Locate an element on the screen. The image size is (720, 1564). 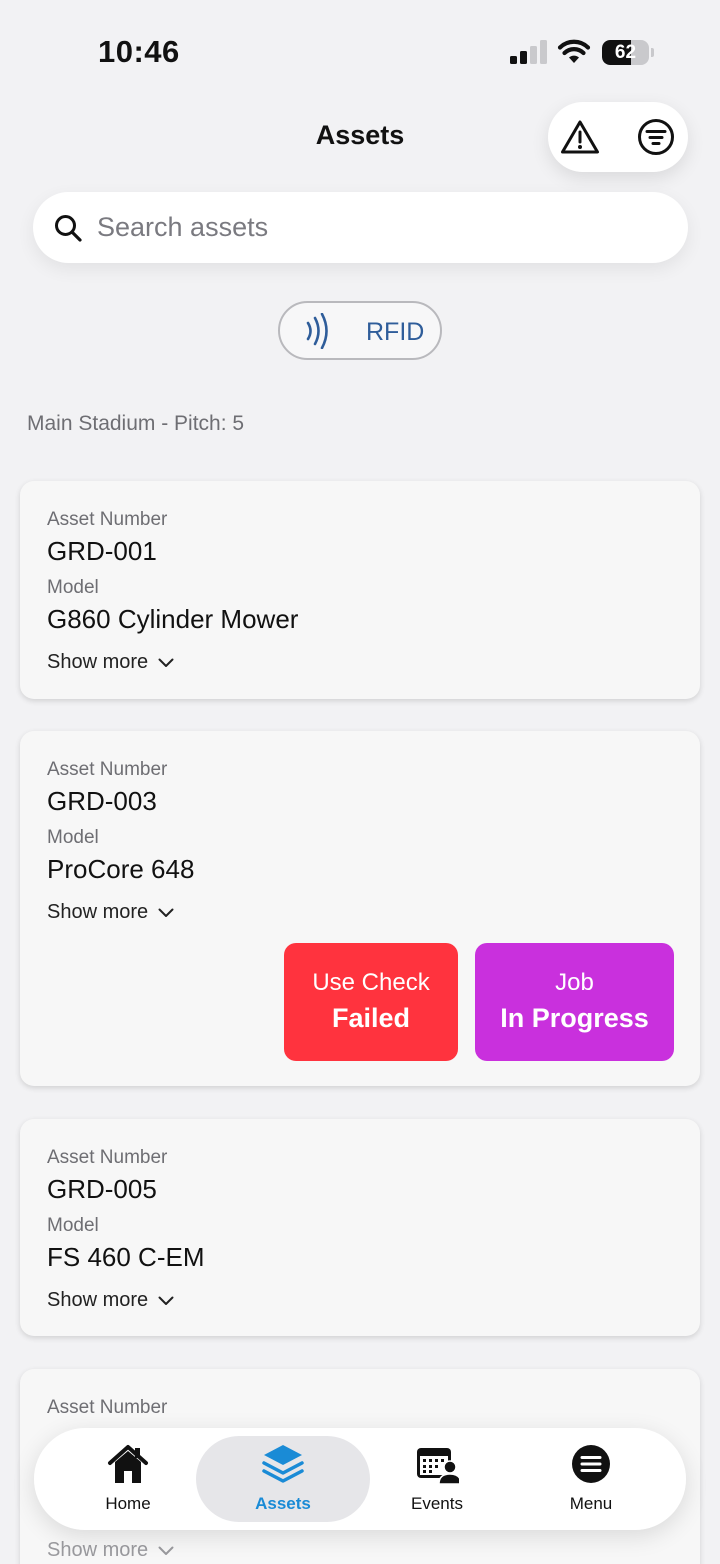
status-value: In Progress is located at coordinates (574, 1018).